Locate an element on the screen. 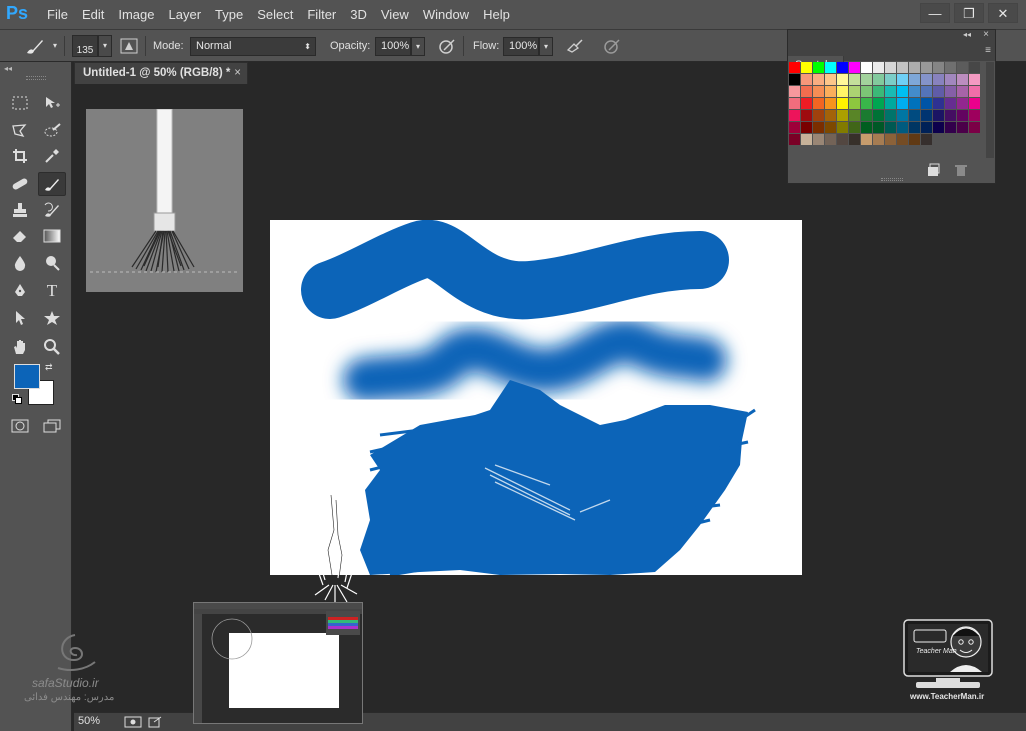 This screenshot has width=1026, height=731. eyedropper-tool-icon is located at coordinates (52, 156).